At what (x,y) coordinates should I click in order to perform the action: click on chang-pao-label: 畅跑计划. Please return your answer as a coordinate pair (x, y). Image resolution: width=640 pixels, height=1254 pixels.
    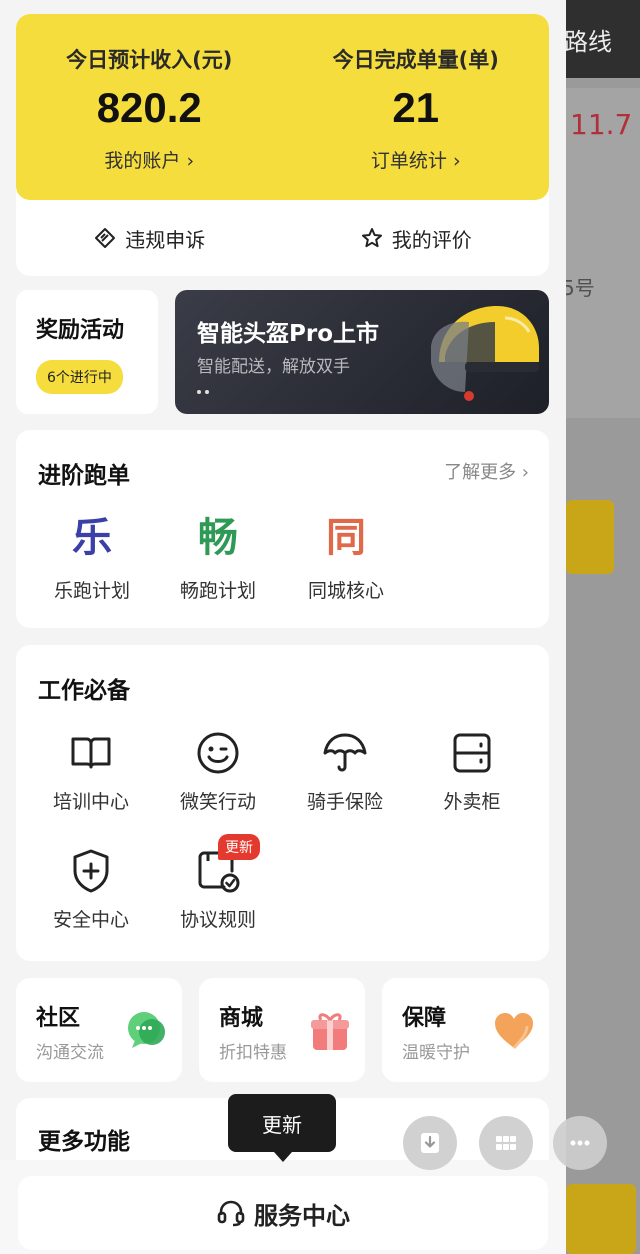
    Looking at the image, I should click on (217, 591).